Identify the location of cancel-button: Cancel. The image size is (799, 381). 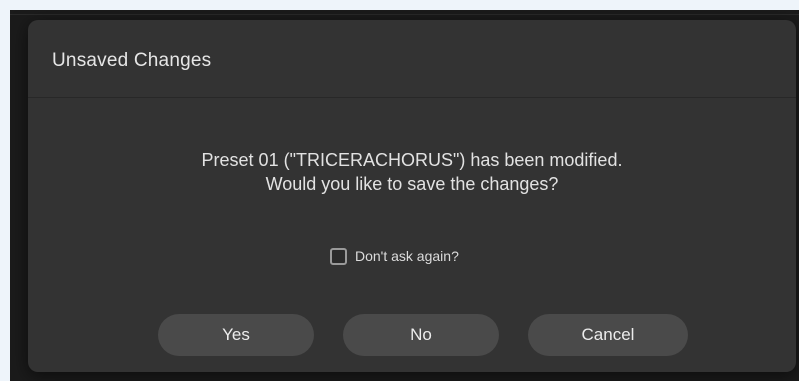
(608, 335).